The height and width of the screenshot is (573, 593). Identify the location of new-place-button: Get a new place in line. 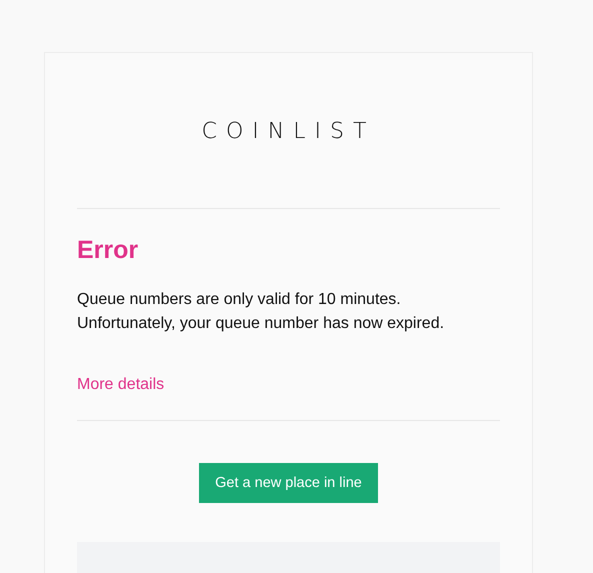
(288, 483).